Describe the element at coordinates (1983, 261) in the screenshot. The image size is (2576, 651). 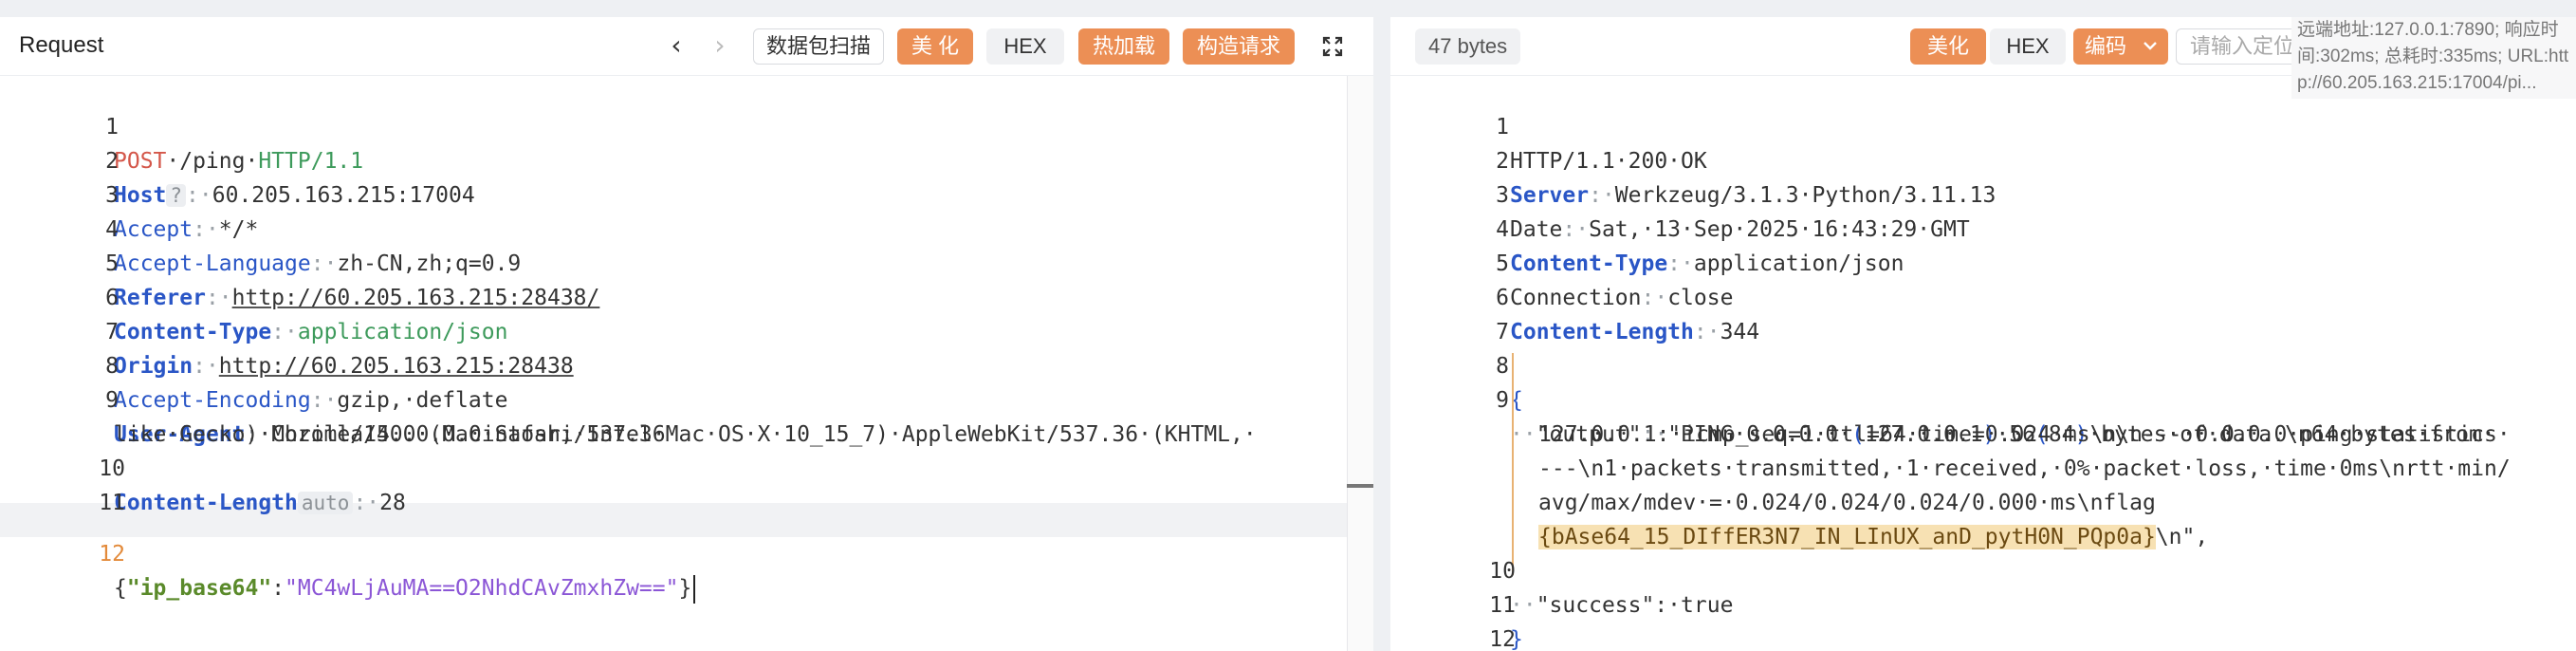
I see `header-line-connection: 5 Connection:·close` at that location.